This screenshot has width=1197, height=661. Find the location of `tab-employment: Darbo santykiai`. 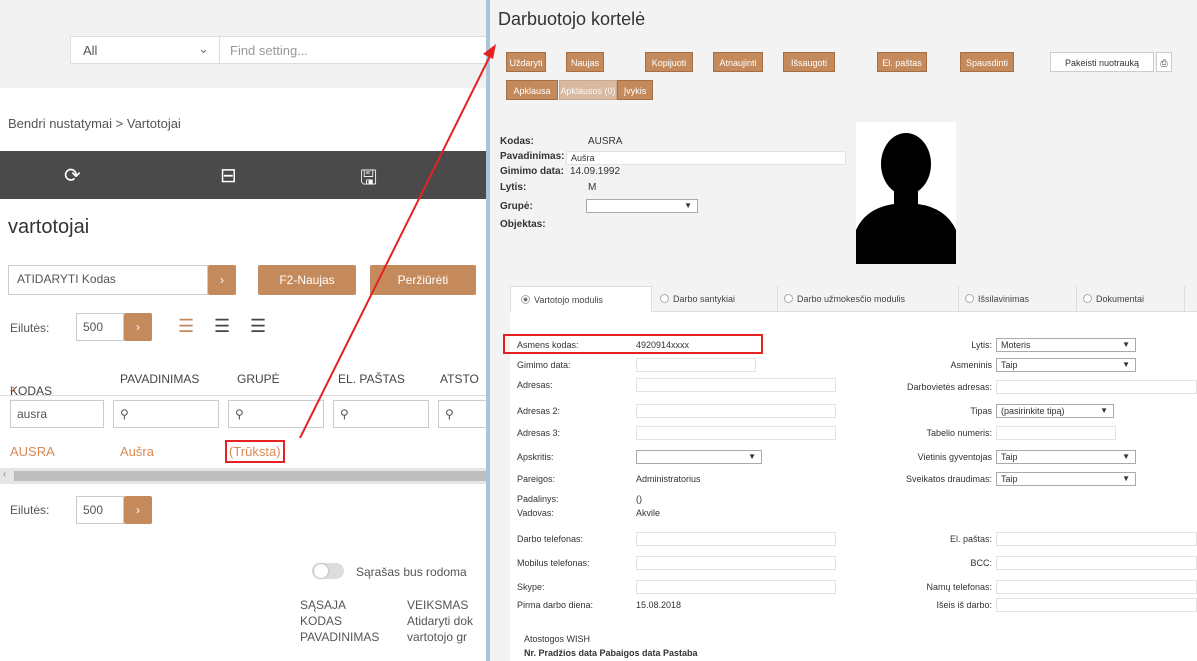

tab-employment: Darbo santykiai is located at coordinates (716, 299).